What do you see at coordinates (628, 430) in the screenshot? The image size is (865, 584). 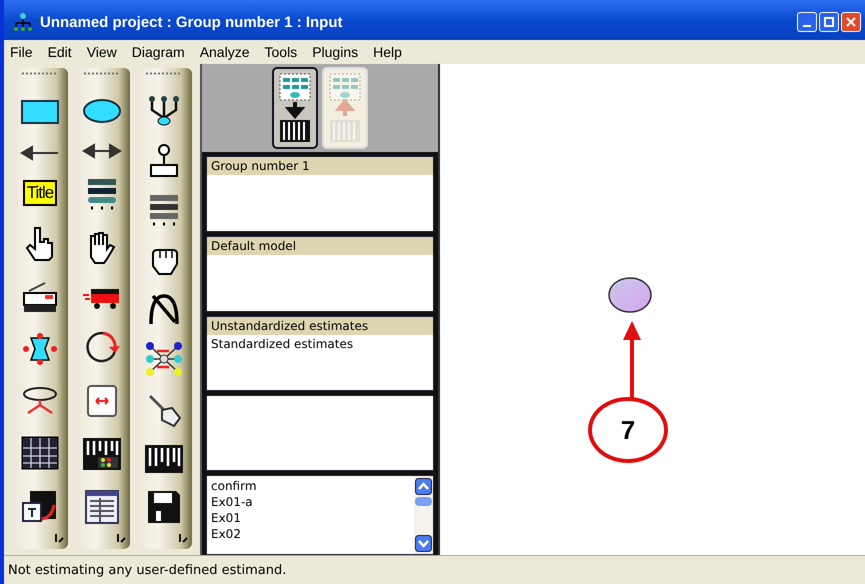 I see `callout-circle: 7` at bounding box center [628, 430].